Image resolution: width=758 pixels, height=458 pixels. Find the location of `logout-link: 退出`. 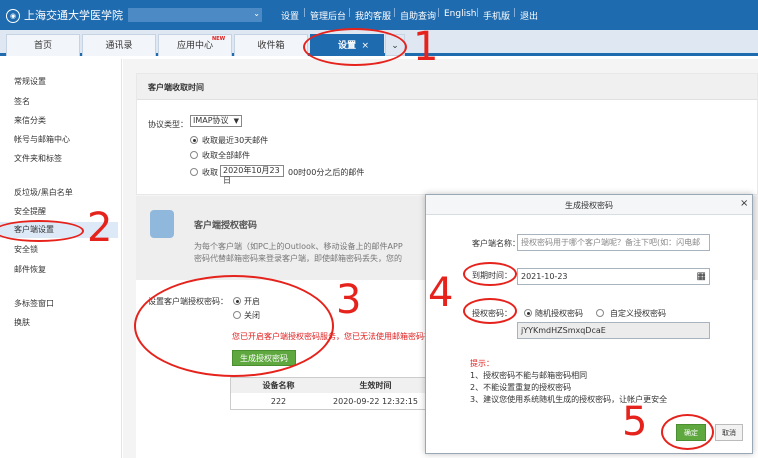

logout-link: 退出 is located at coordinates (529, 15).